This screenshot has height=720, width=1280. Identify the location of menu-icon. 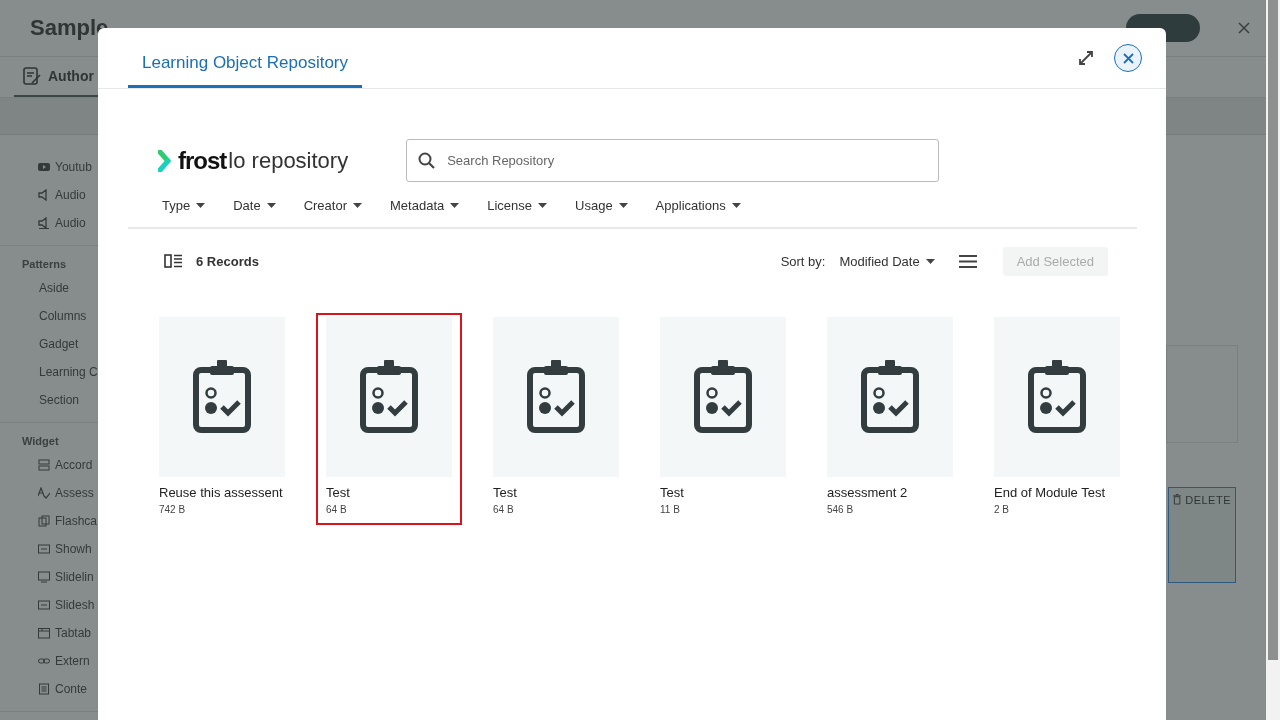
(967, 261).